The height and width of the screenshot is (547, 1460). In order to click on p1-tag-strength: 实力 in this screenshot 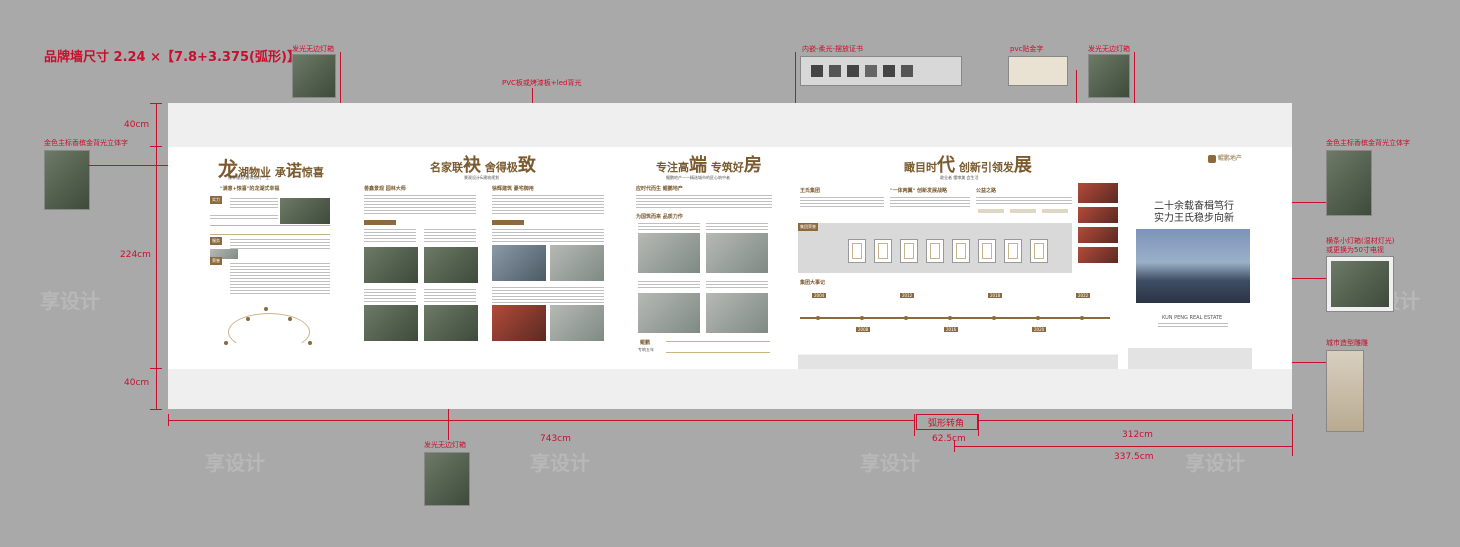, I will do `click(216, 200)`.